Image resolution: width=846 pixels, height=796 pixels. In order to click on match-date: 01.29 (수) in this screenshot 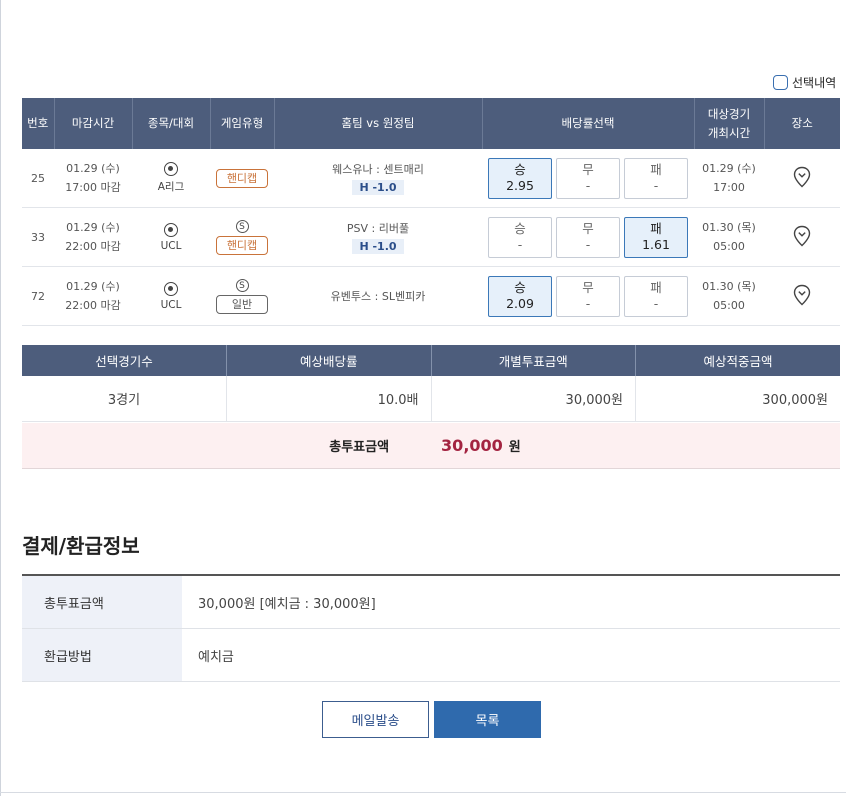, I will do `click(729, 168)`.